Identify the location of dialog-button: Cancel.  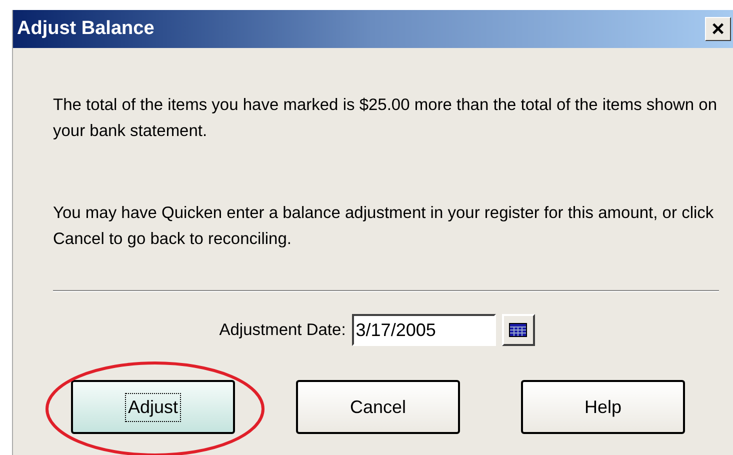
(378, 407).